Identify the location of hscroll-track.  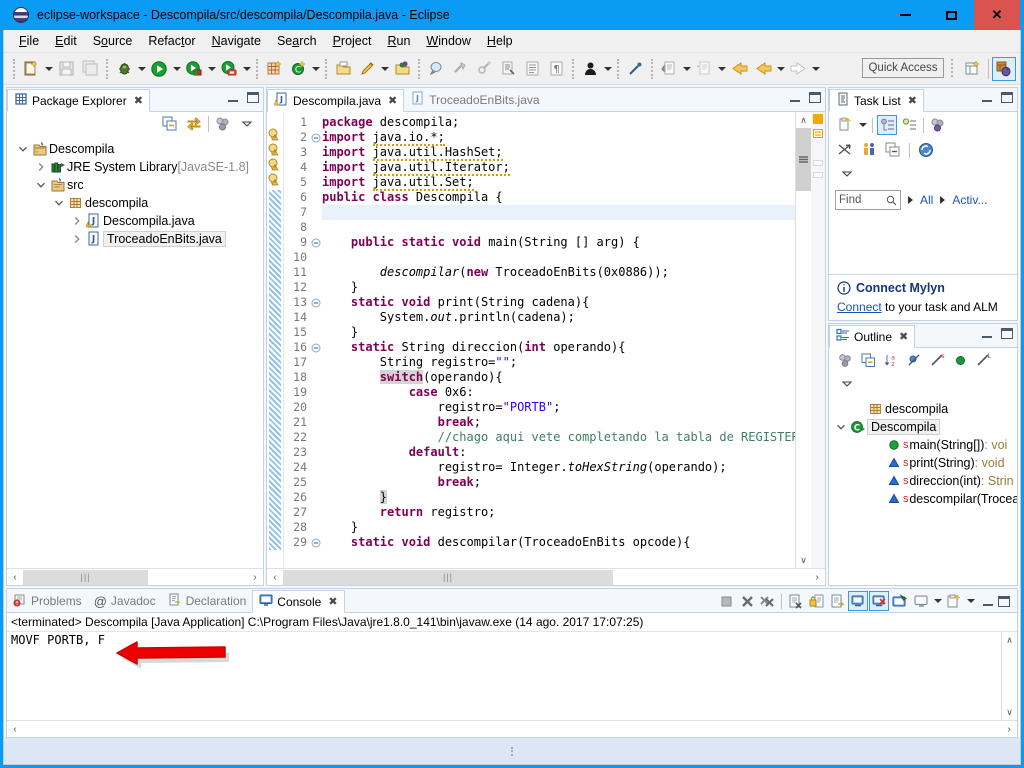
(512, 729).